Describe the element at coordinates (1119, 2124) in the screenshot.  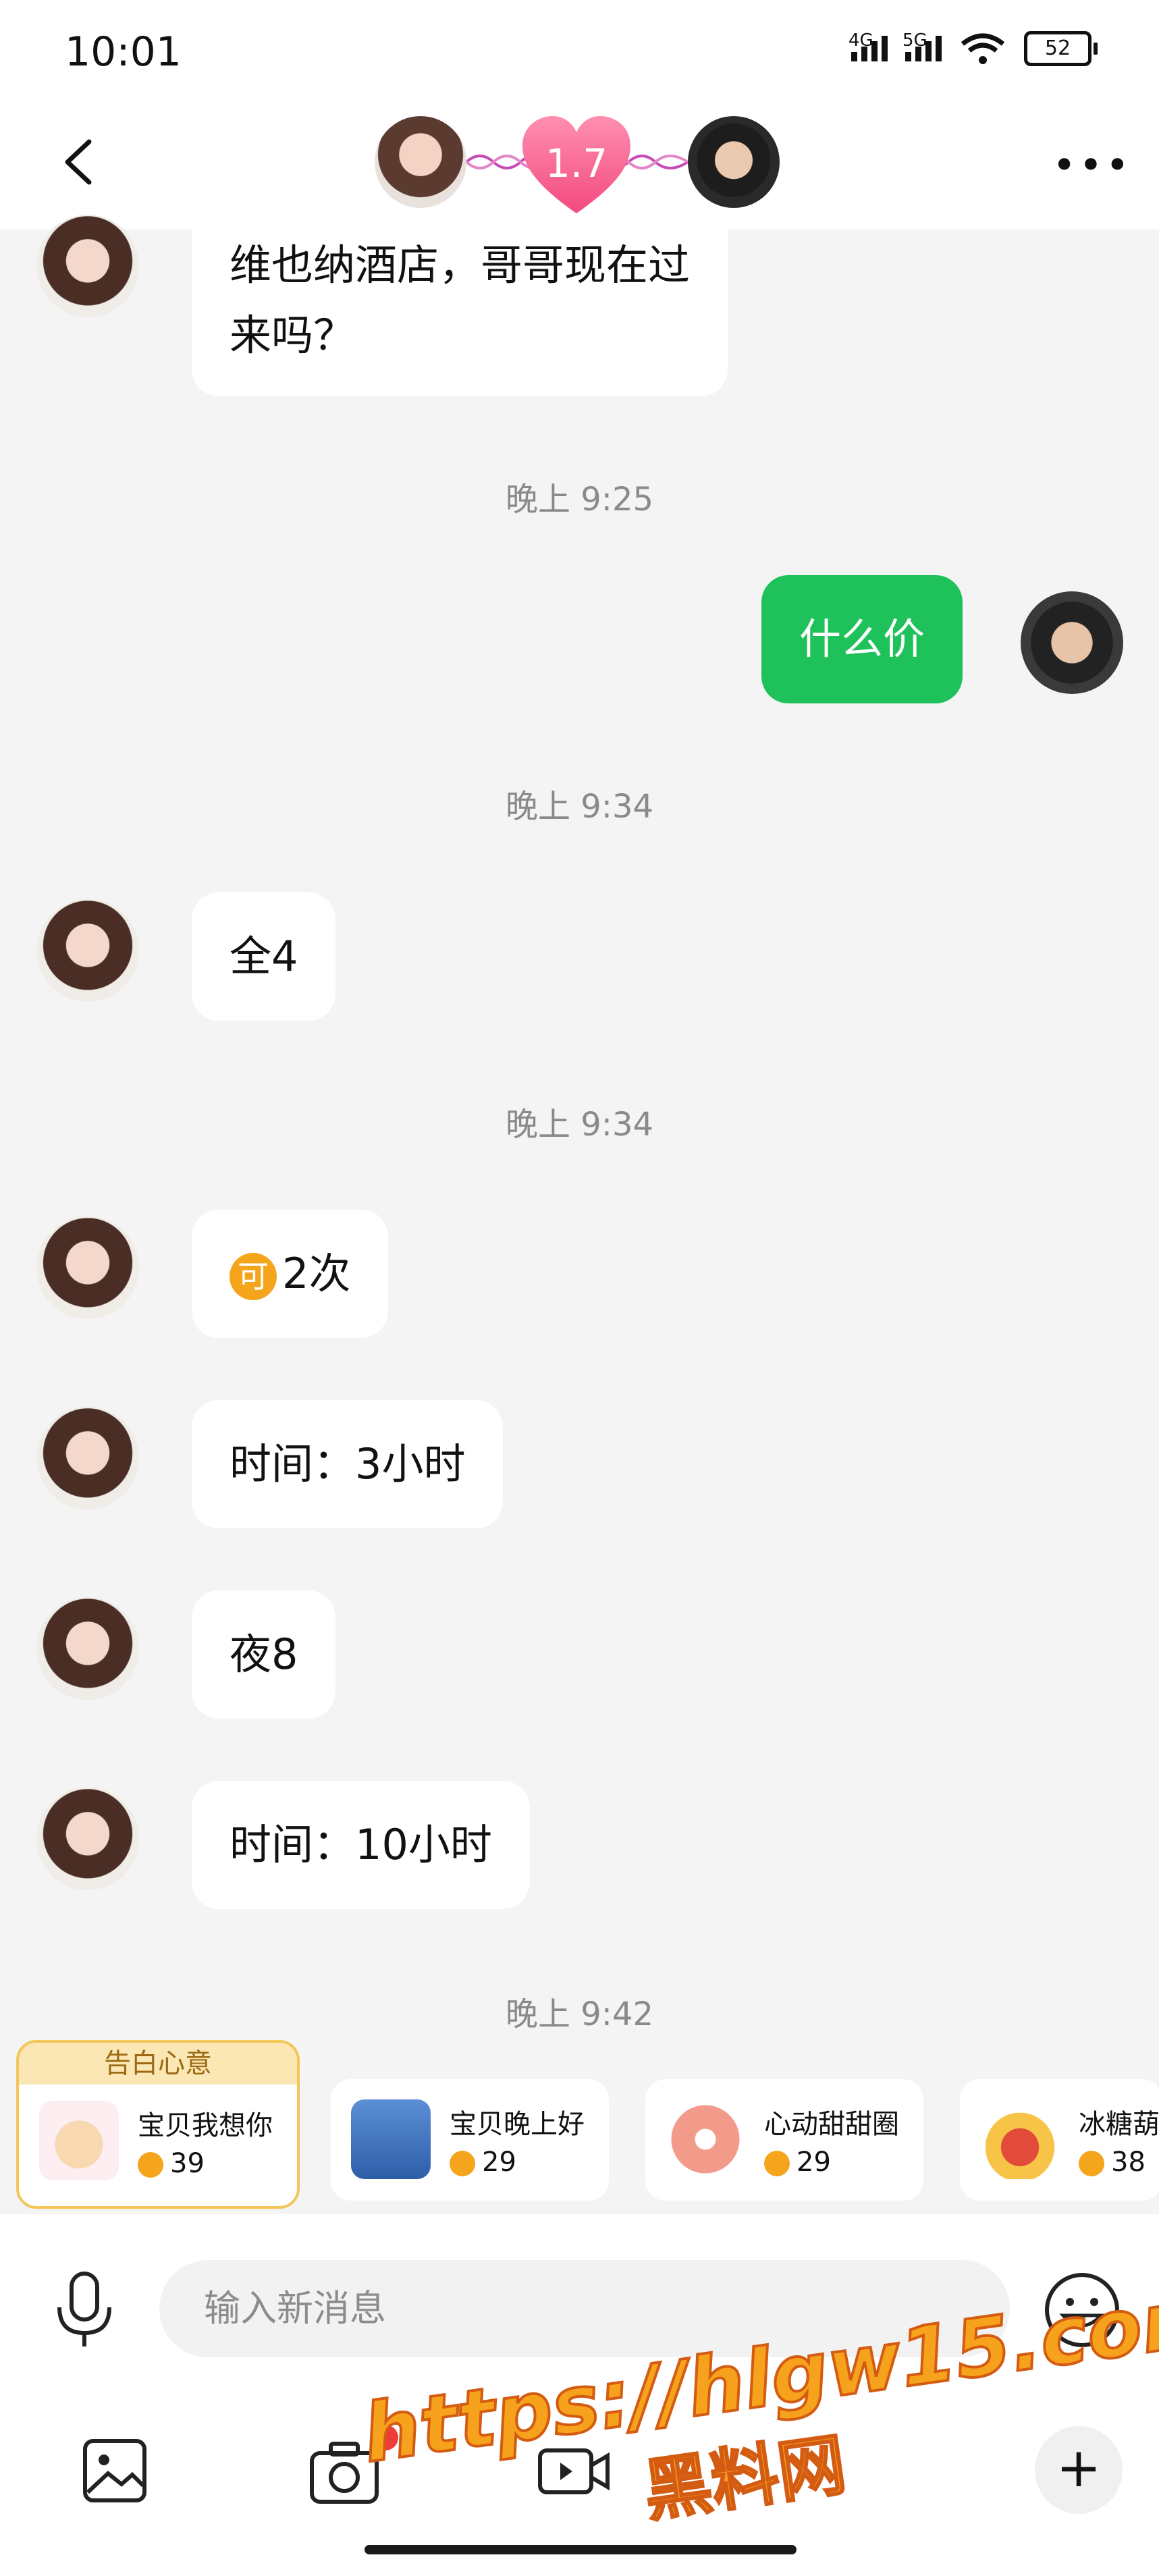
I see `gift-name: 冰糖葫` at that location.